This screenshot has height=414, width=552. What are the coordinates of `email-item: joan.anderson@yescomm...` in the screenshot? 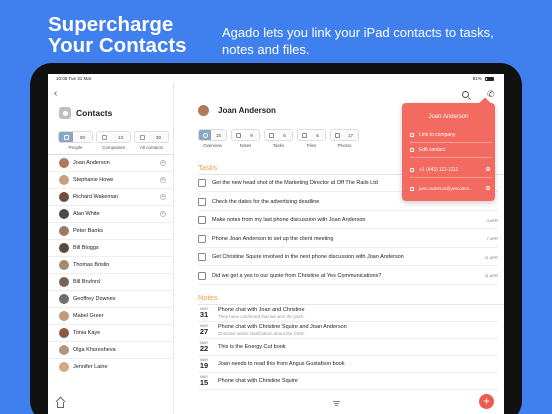 It's located at (451, 188).